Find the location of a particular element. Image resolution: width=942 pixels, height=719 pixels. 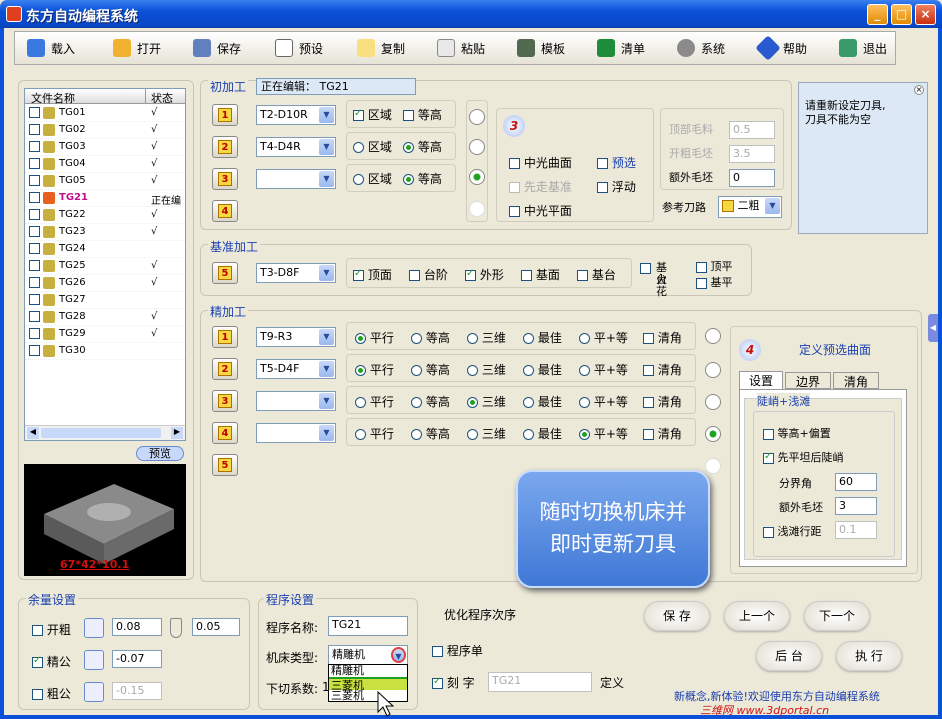

rough-tool-select: T2-D10R ▼ is located at coordinates (296, 115).